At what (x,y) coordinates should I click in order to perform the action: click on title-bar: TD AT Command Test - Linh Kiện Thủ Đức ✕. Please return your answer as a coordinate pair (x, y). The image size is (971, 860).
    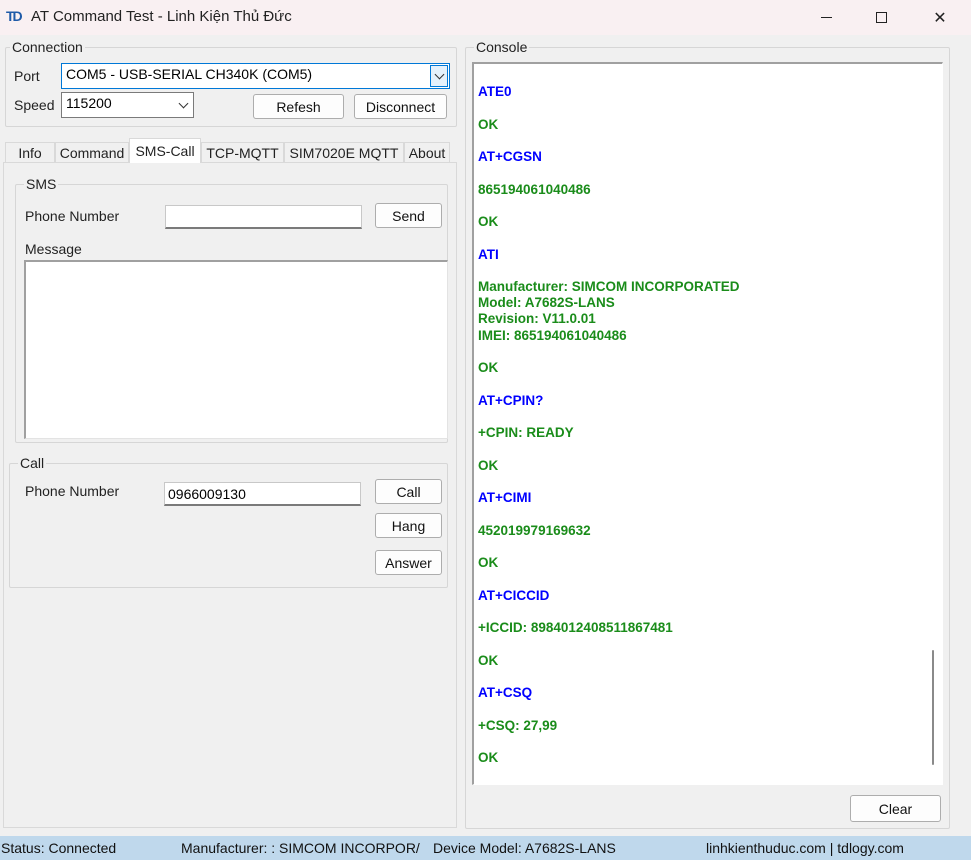
    Looking at the image, I should click on (485, 17).